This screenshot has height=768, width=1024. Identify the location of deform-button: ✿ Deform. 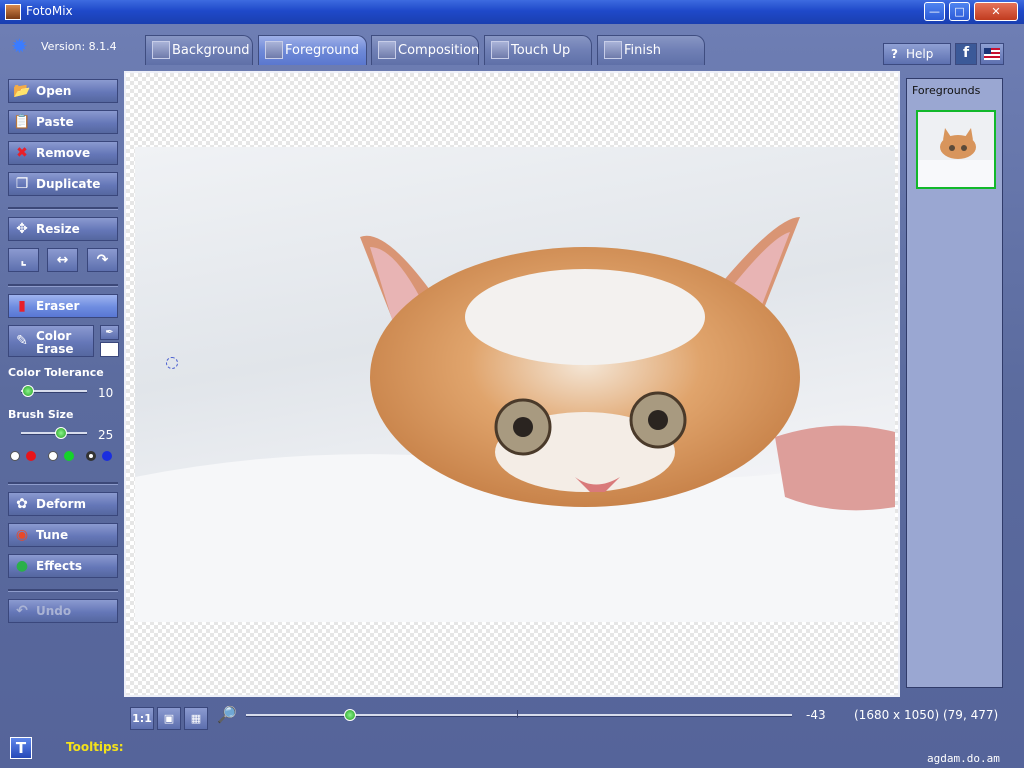
(63, 504).